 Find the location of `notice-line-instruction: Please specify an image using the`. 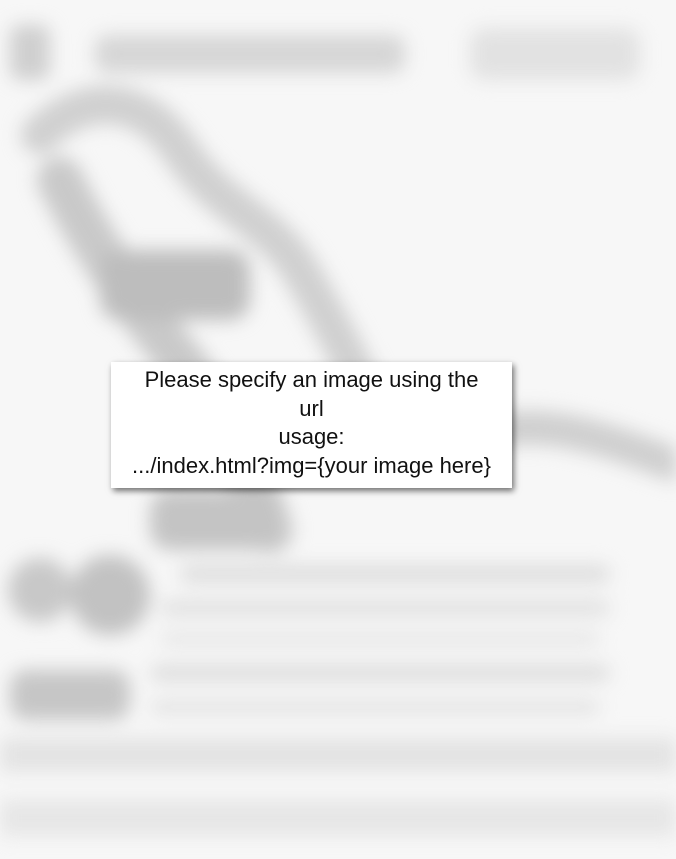

notice-line-instruction: Please specify an image using the is located at coordinates (311, 379).